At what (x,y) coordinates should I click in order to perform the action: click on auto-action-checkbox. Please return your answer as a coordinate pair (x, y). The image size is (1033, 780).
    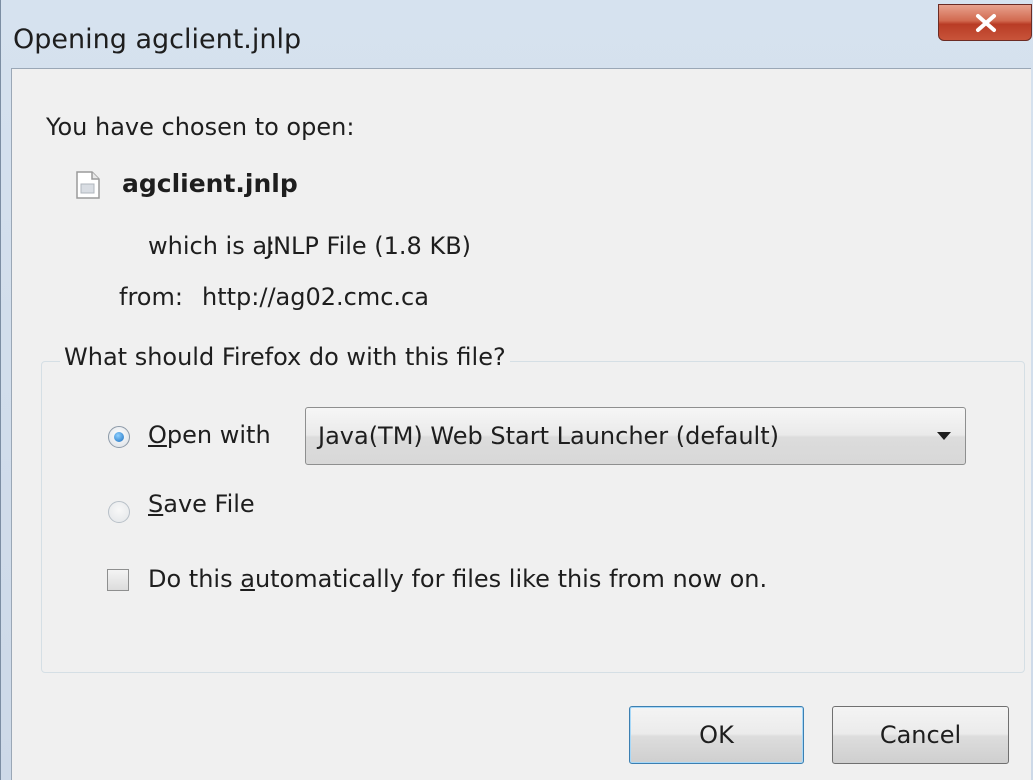
    Looking at the image, I should click on (118, 580).